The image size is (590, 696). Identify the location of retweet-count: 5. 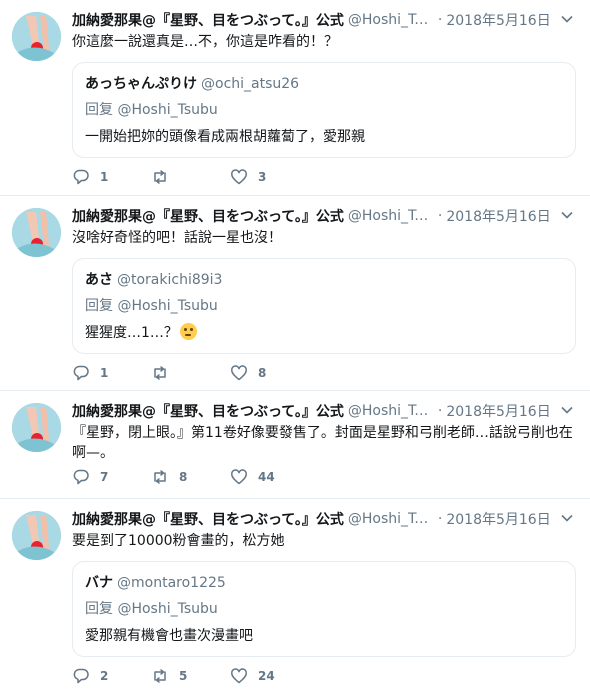
(183, 676).